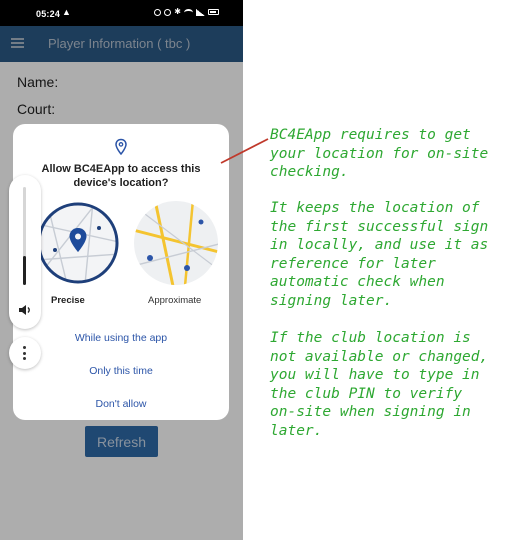 Image resolution: width=526 pixels, height=540 pixels. I want to click on precise-map-option, so click(78, 243).